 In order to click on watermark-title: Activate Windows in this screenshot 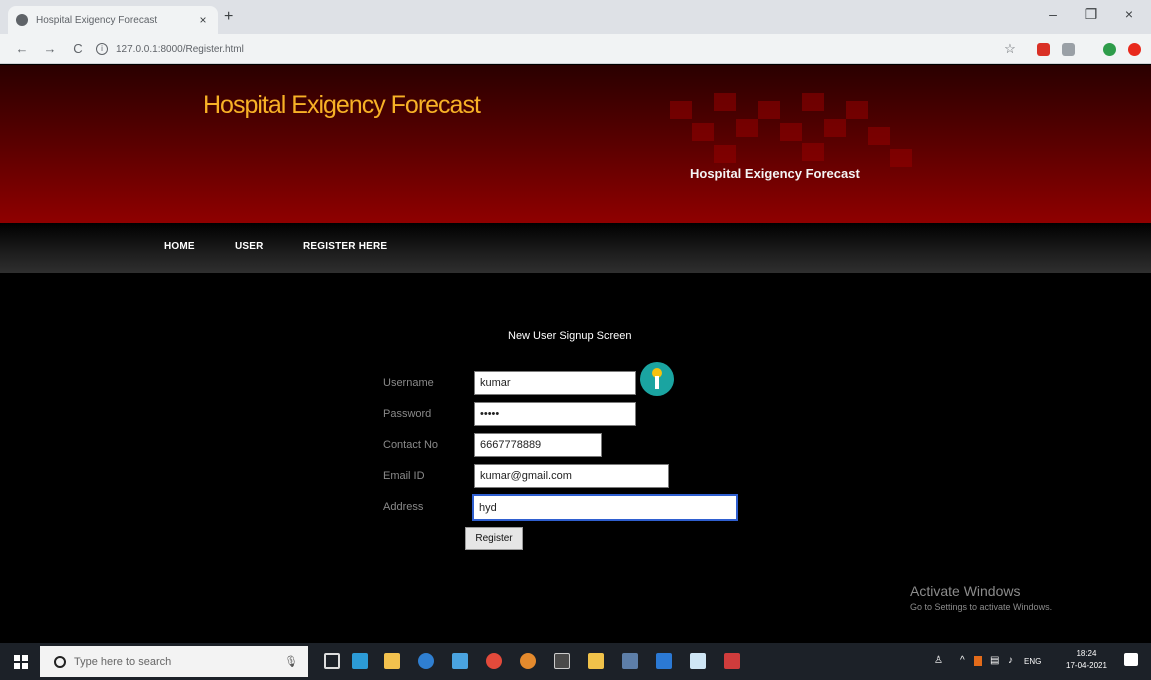, I will do `click(965, 591)`.